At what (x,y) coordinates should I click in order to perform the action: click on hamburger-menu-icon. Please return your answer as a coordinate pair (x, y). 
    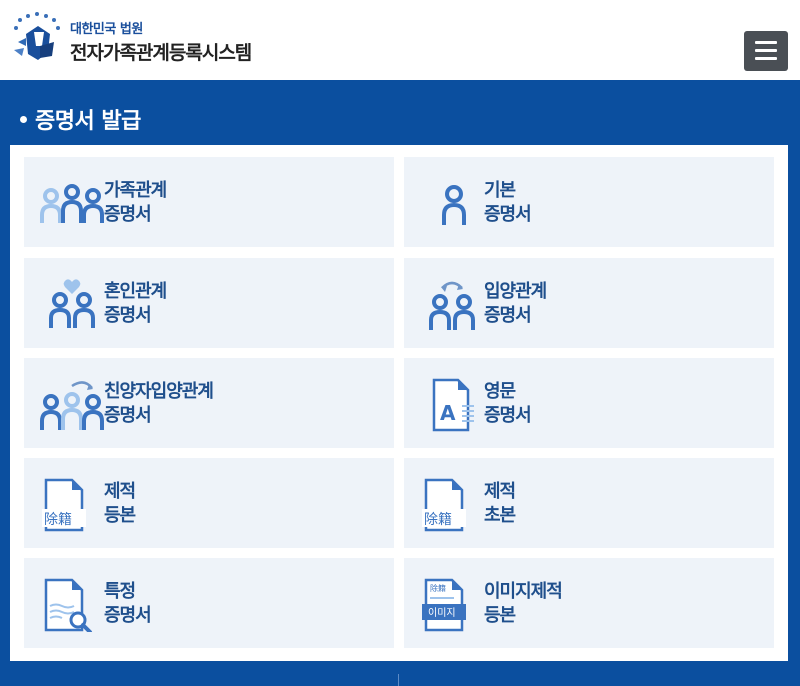
    Looking at the image, I should click on (766, 51).